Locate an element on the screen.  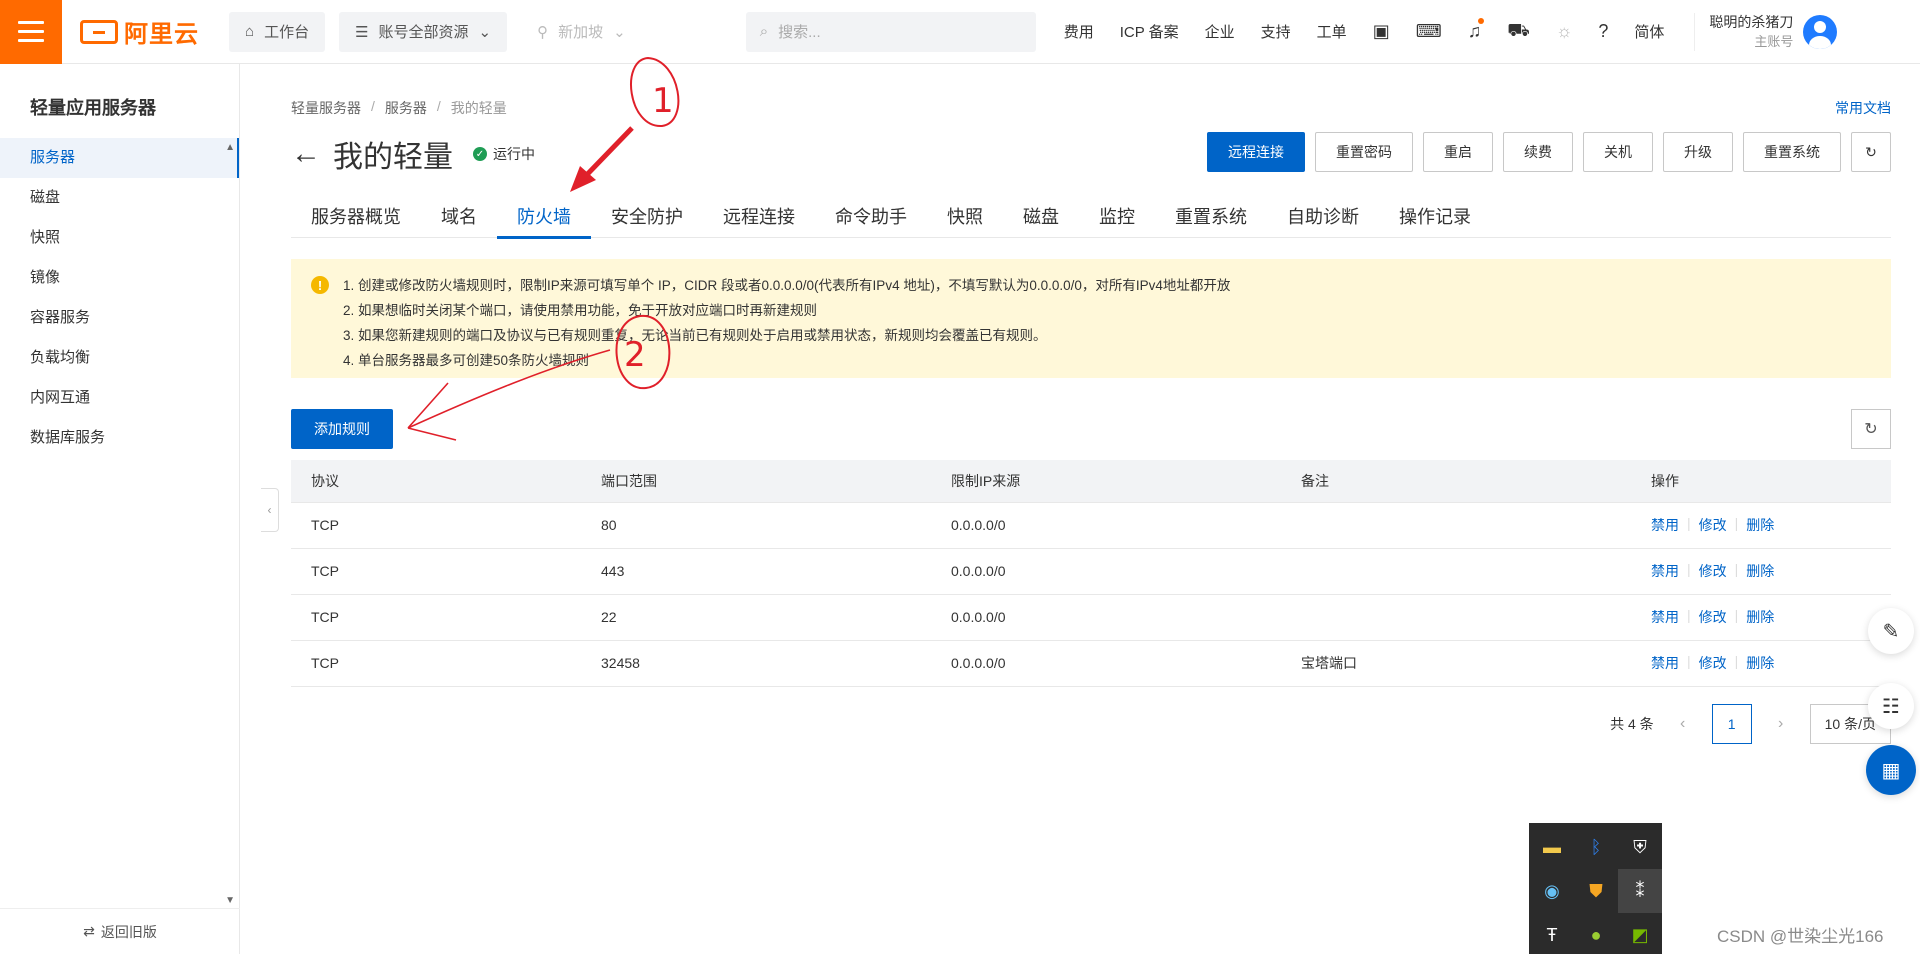
reset-system-button: 重置系统 is located at coordinates (1792, 152).